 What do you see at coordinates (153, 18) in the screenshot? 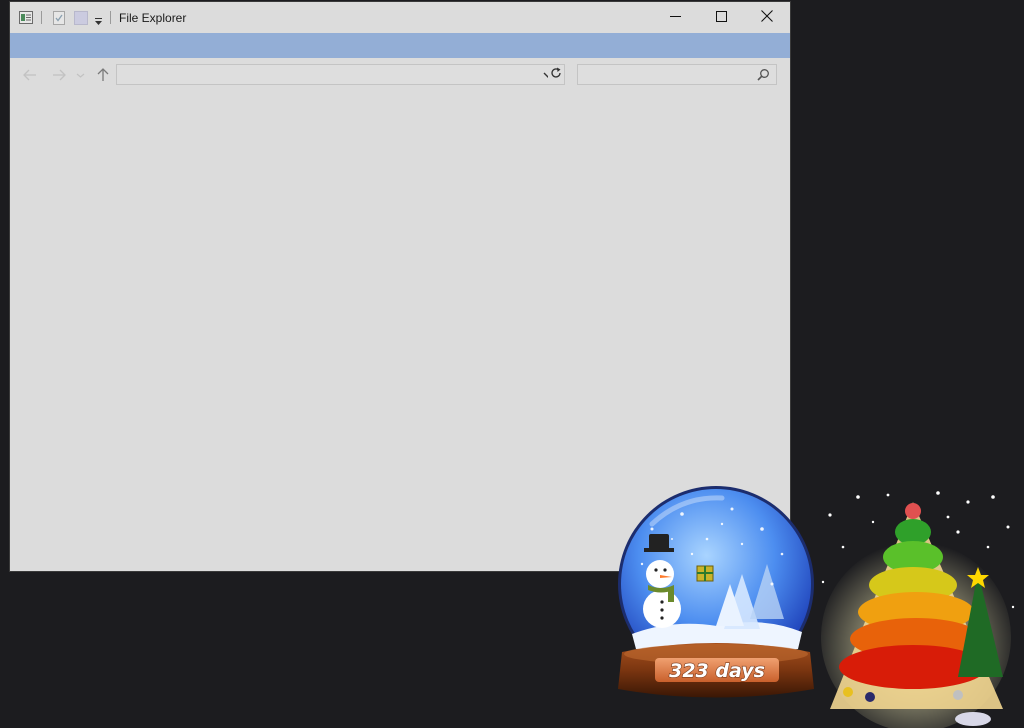
I see `window-title: File Explorer` at bounding box center [153, 18].